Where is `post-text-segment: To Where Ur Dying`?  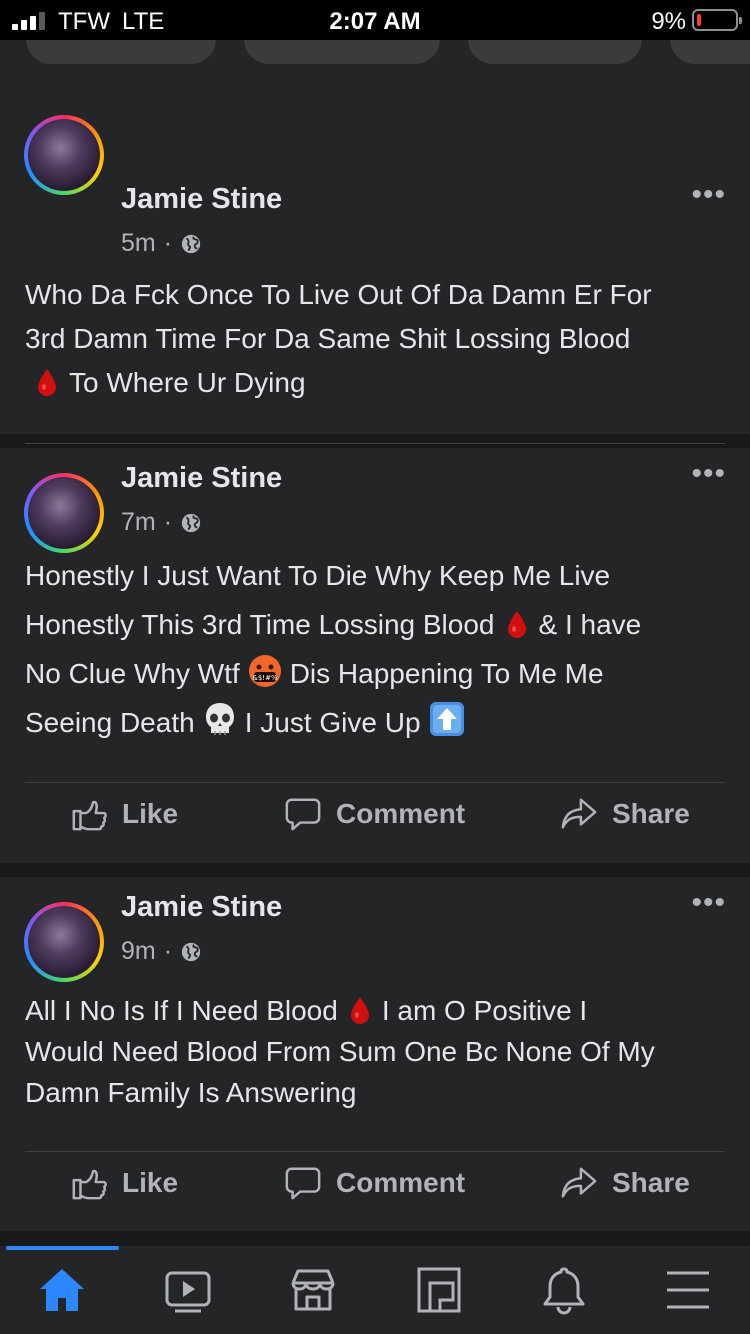 post-text-segment: To Where Ur Dying is located at coordinates (187, 382).